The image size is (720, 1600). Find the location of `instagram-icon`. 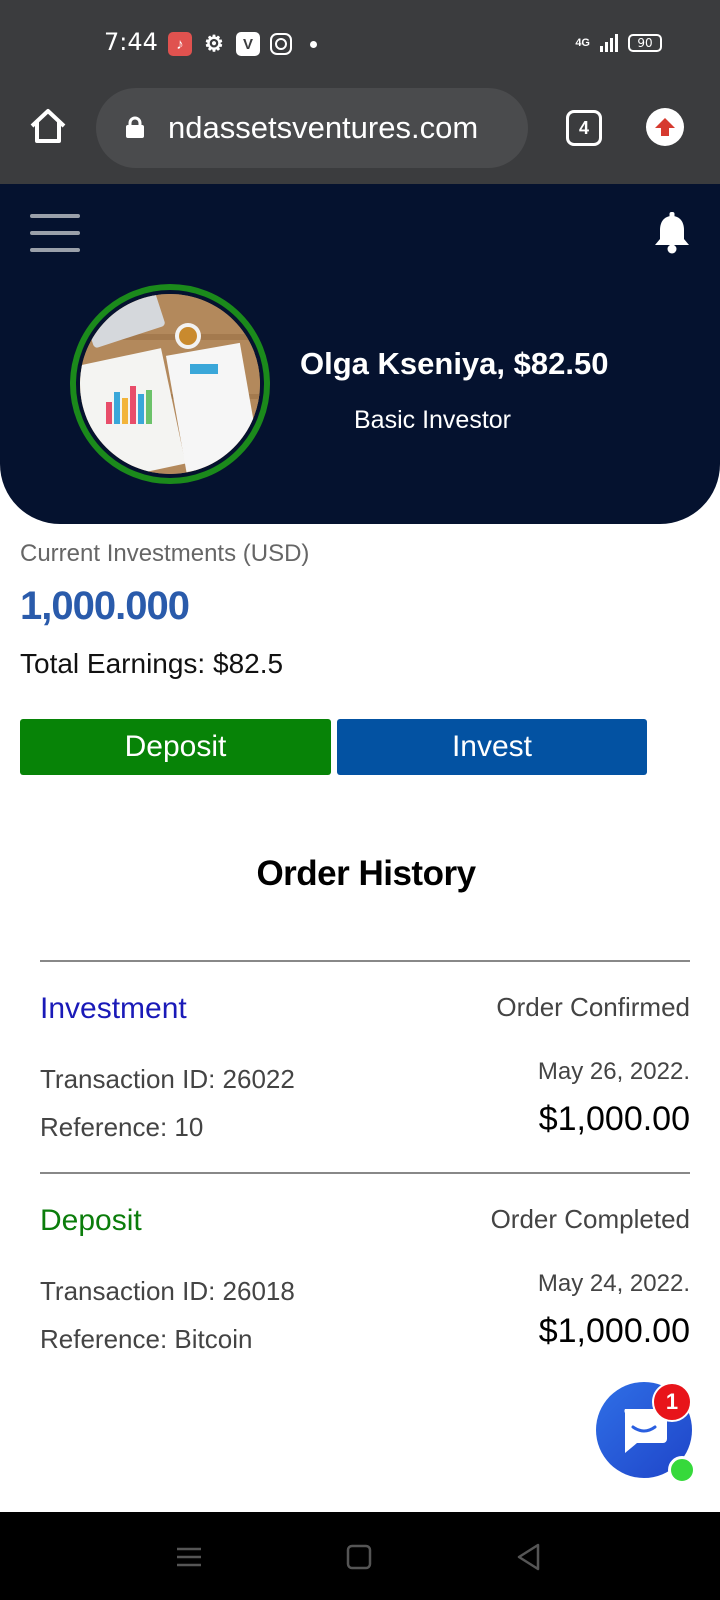

instagram-icon is located at coordinates (281, 44).